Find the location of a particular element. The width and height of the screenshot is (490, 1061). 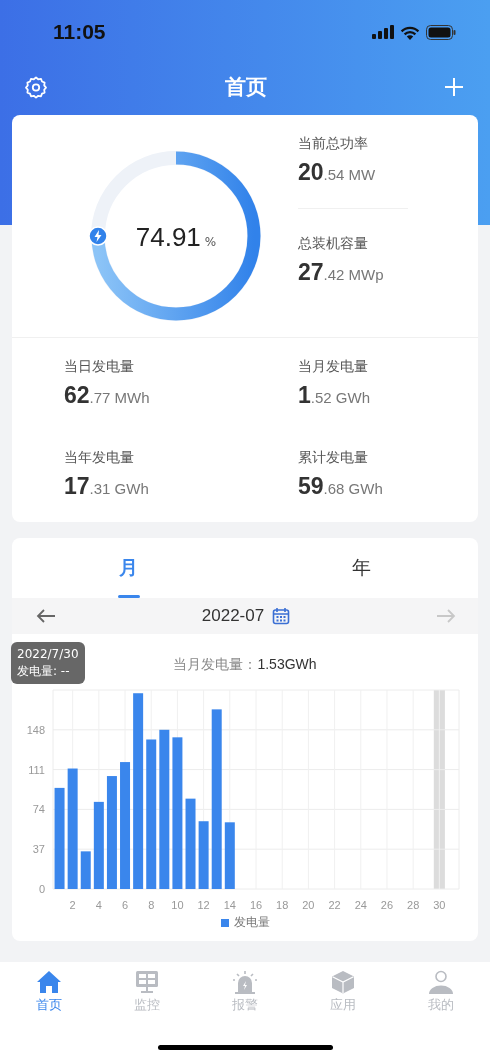

y-tick-label: 111 is located at coordinates (36, 769).